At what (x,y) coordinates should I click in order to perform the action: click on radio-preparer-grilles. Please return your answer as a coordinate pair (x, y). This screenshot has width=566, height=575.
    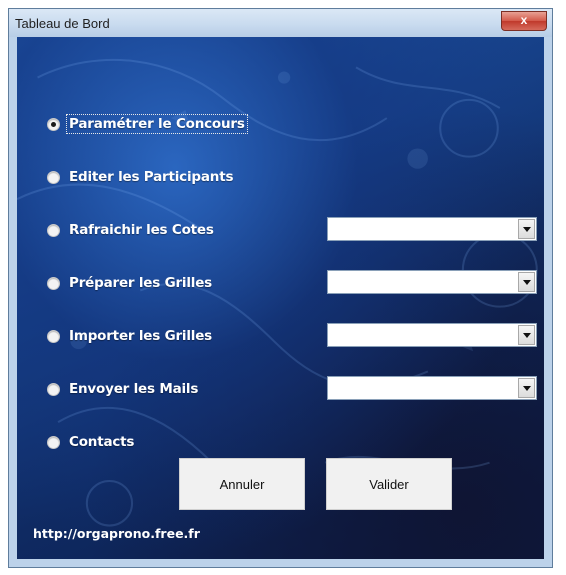
    Looking at the image, I should click on (53, 283).